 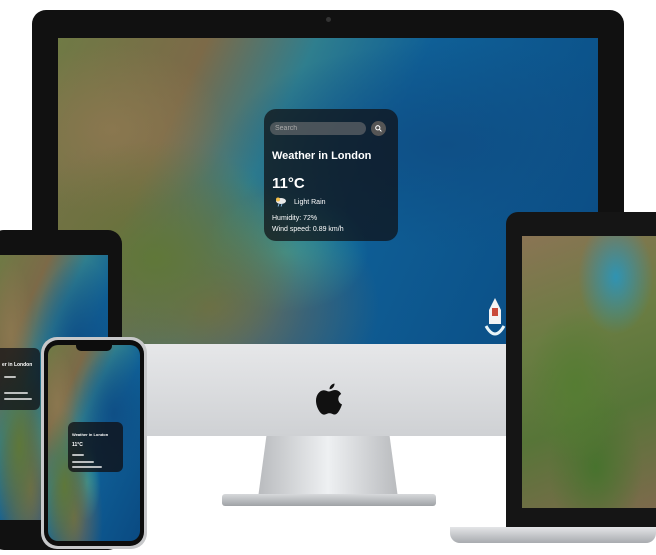 I want to click on rain-cloud-icon, so click(x=281, y=202).